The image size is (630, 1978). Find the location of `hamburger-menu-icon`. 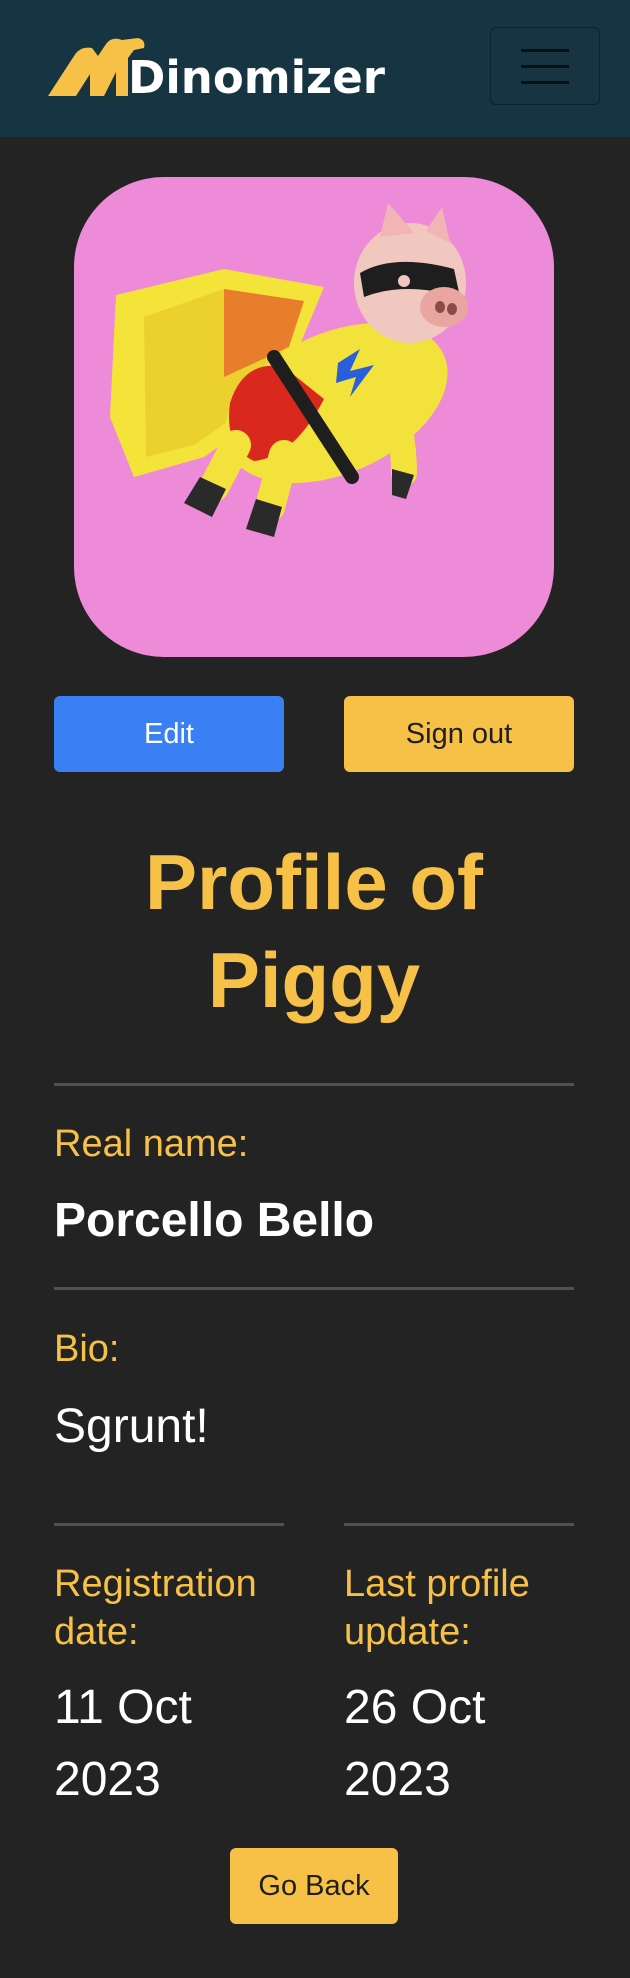

hamburger-menu-icon is located at coordinates (545, 67).